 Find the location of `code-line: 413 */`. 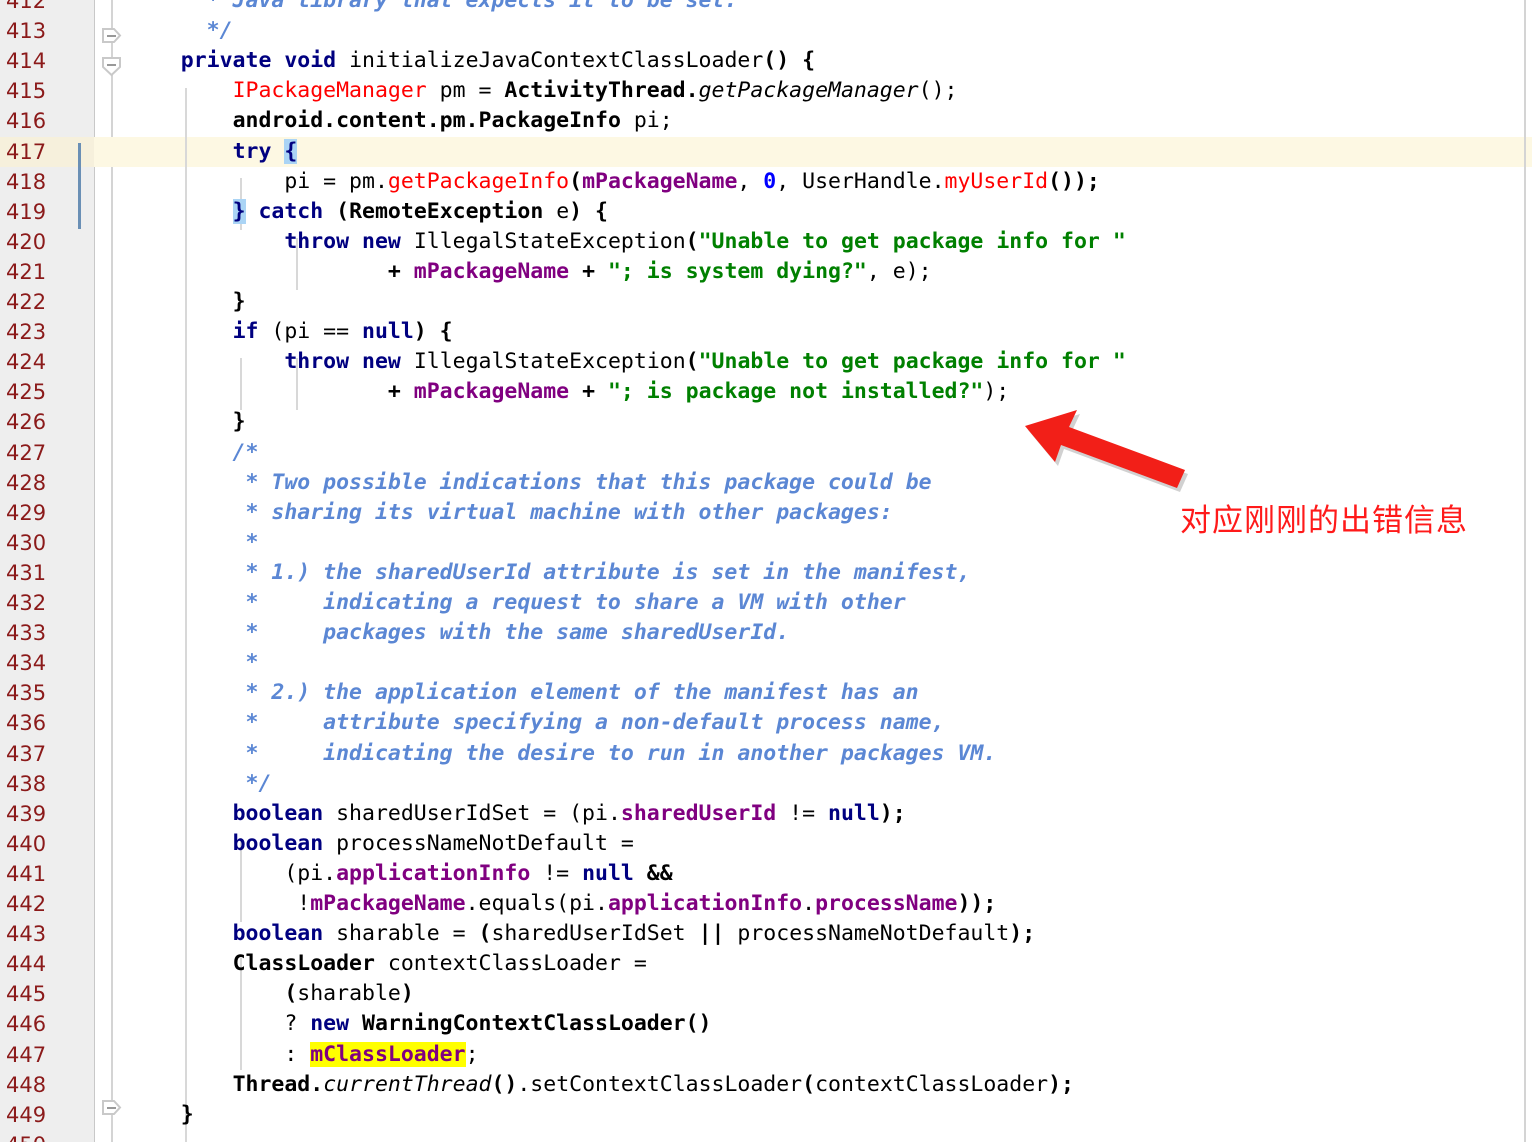

code-line: 413 */ is located at coordinates (766, 31).